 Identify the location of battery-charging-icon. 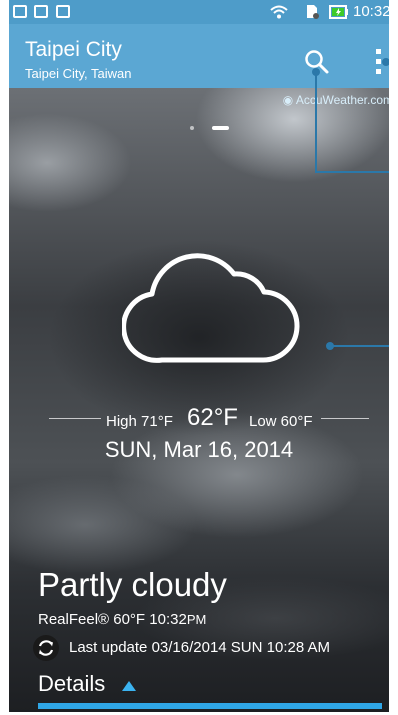
(338, 12).